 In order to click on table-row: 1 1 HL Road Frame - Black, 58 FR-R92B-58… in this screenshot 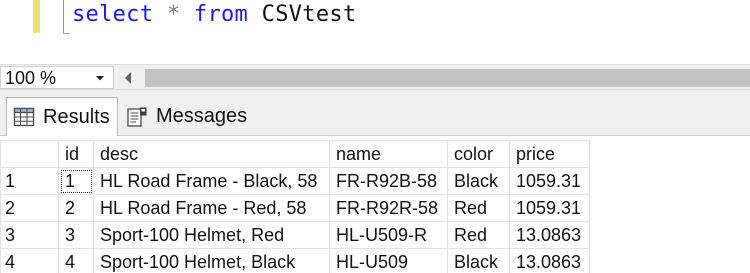, I will do `click(295, 181)`.